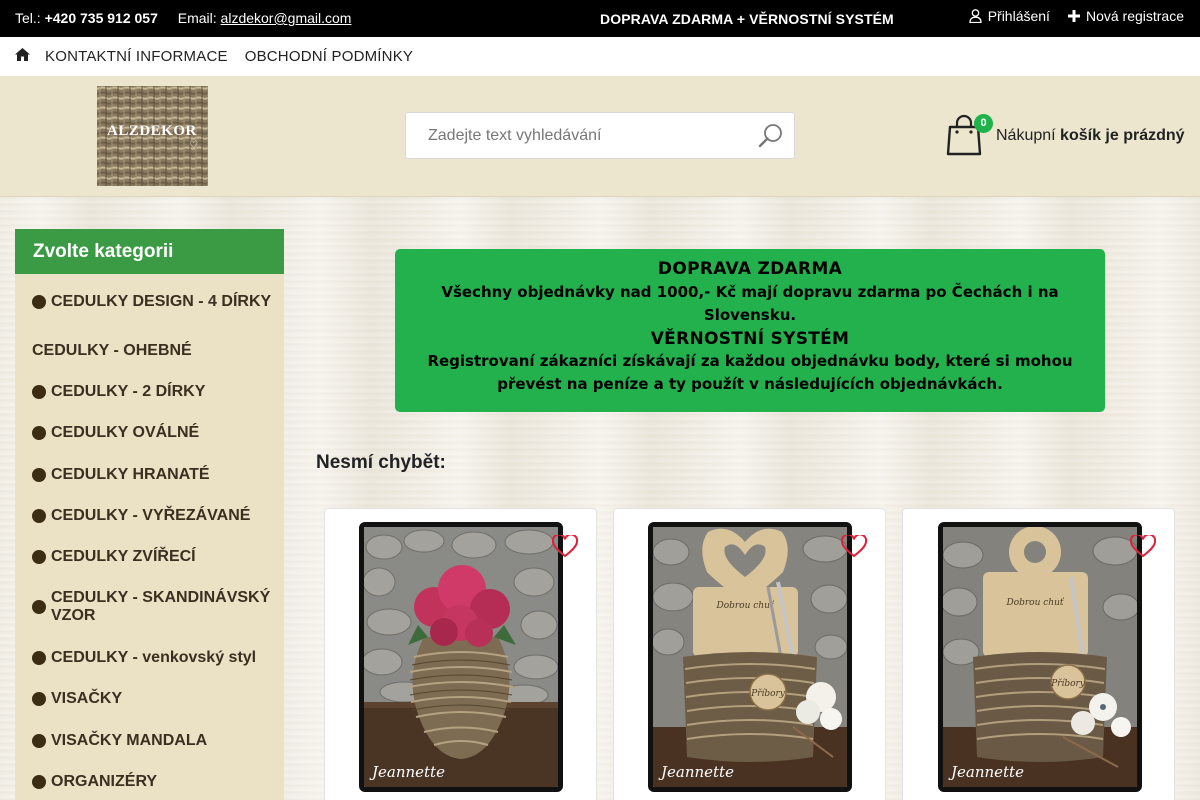 This screenshot has height=800, width=1200. What do you see at coordinates (152, 131) in the screenshot?
I see `logo-text: ALZDEKOR` at bounding box center [152, 131].